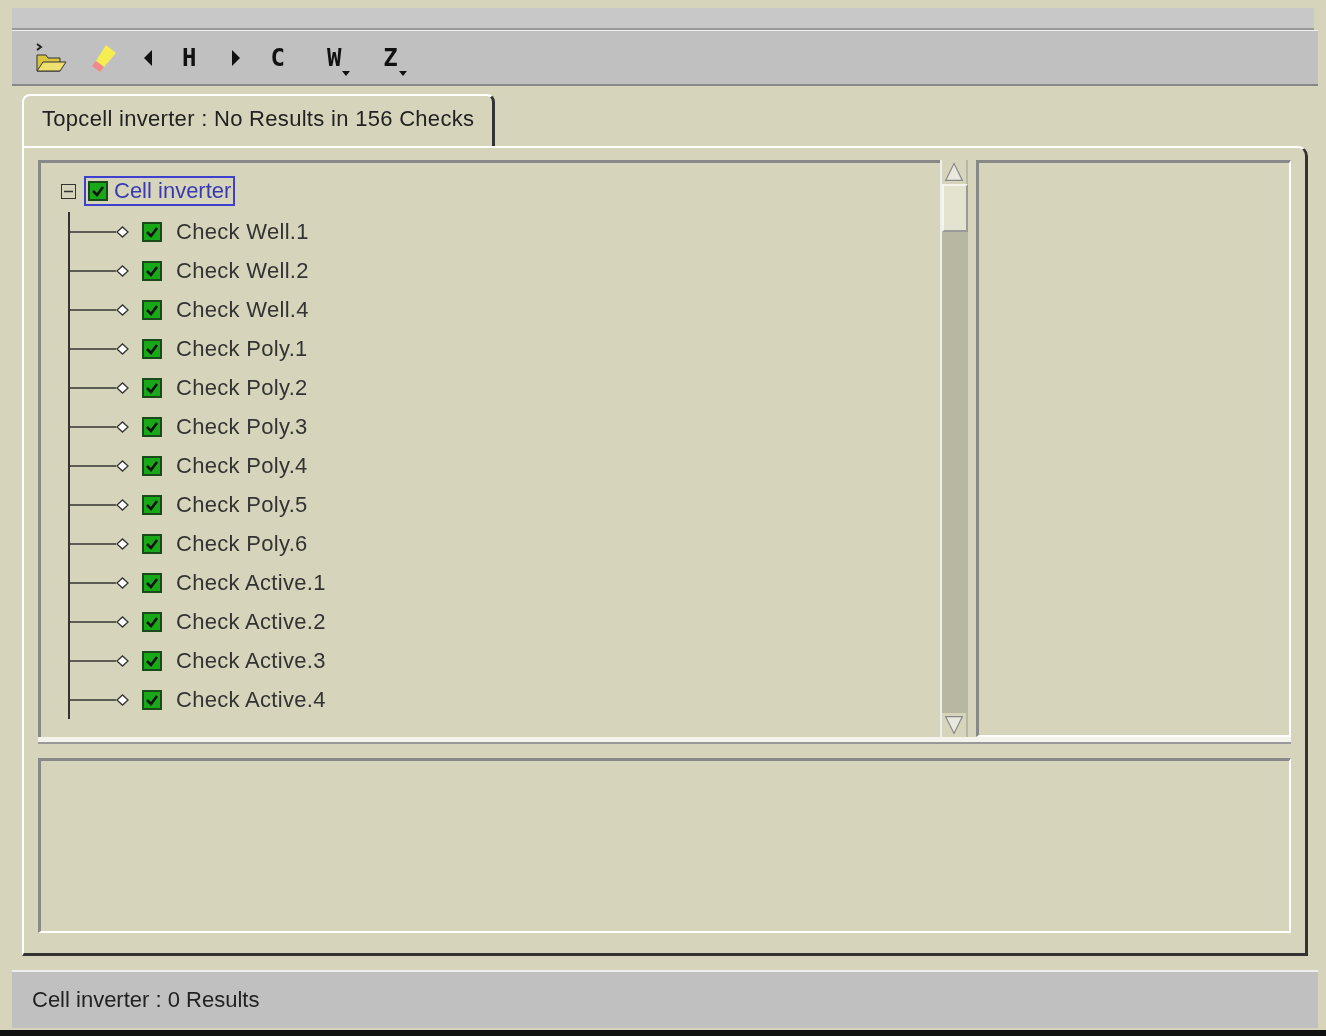 This screenshot has height=1036, width=1326. What do you see at coordinates (242, 270) in the screenshot?
I see `tree-item: Check Well.2` at bounding box center [242, 270].